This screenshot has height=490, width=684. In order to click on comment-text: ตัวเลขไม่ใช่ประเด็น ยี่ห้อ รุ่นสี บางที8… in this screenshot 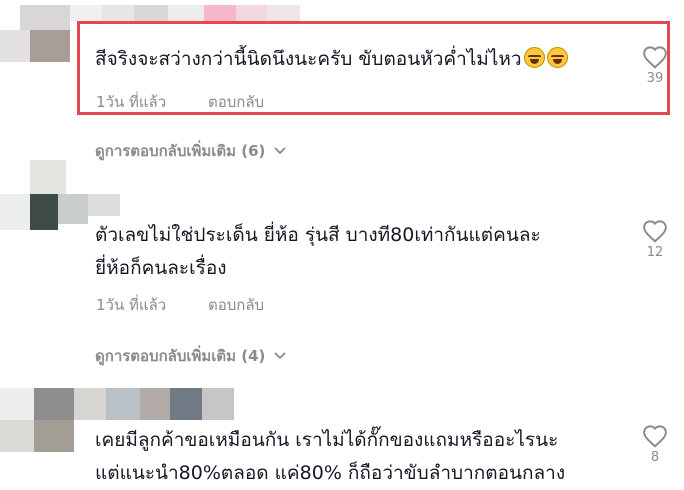, I will do `click(318, 252)`.